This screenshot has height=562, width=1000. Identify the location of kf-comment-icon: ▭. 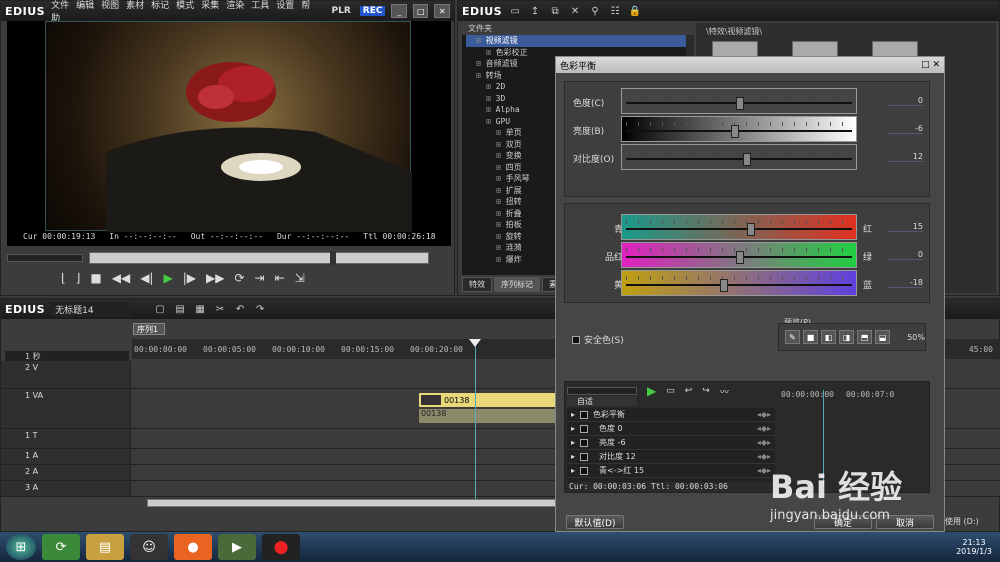
(670, 391).